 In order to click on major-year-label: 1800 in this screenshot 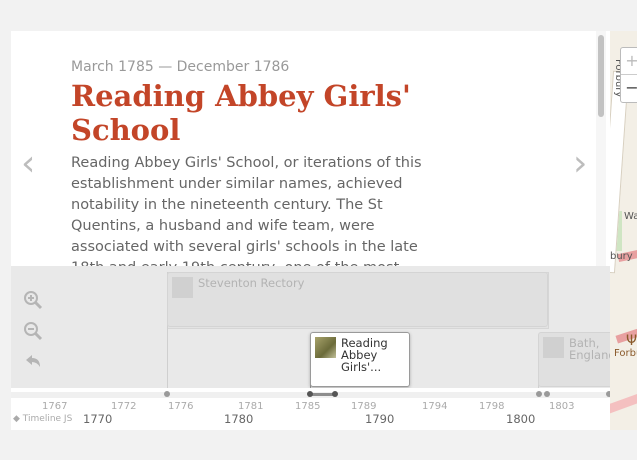, I will do `click(521, 419)`.